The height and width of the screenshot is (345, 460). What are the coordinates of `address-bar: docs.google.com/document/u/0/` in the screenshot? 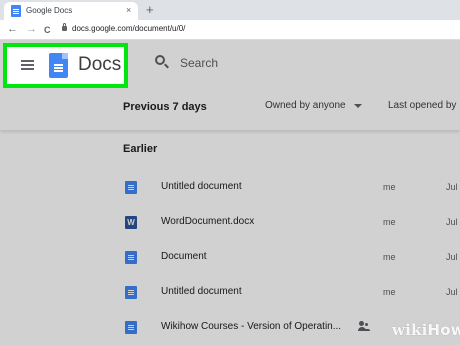 It's located at (128, 28).